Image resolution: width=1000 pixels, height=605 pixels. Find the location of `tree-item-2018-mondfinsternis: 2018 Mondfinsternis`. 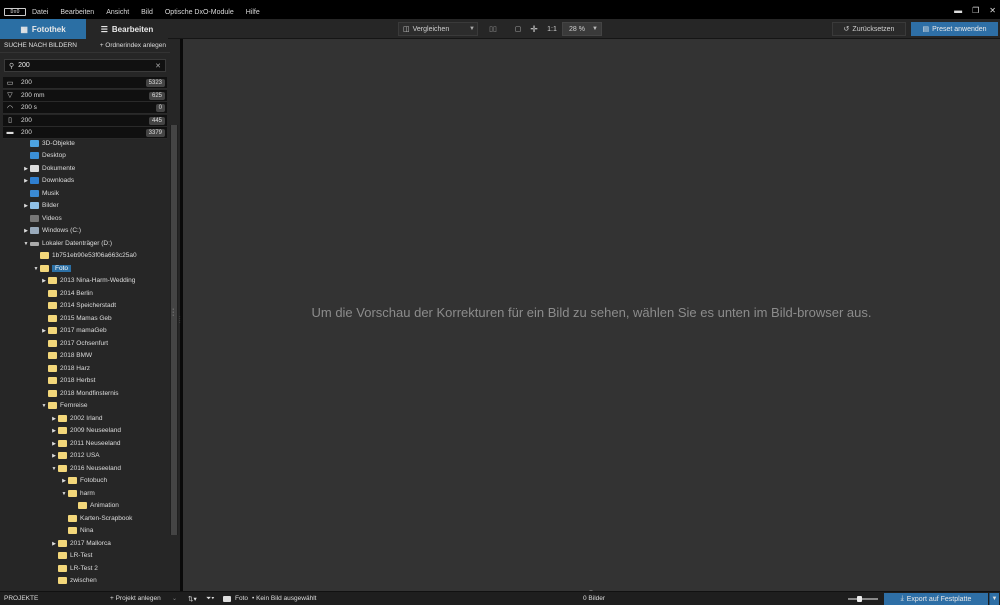

tree-item-2018-mondfinsternis: 2018 Mondfinsternis is located at coordinates (79, 393).